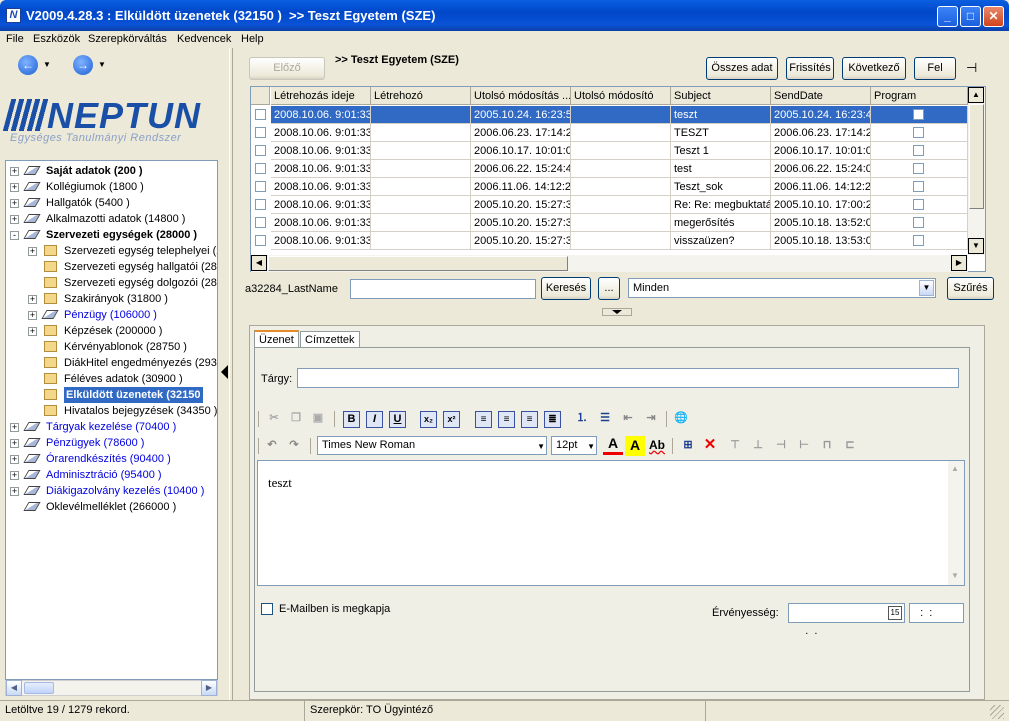 The height and width of the screenshot is (721, 1009). Describe the element at coordinates (418, 263) in the screenshot. I see `grid-hscroll-thumb` at that location.